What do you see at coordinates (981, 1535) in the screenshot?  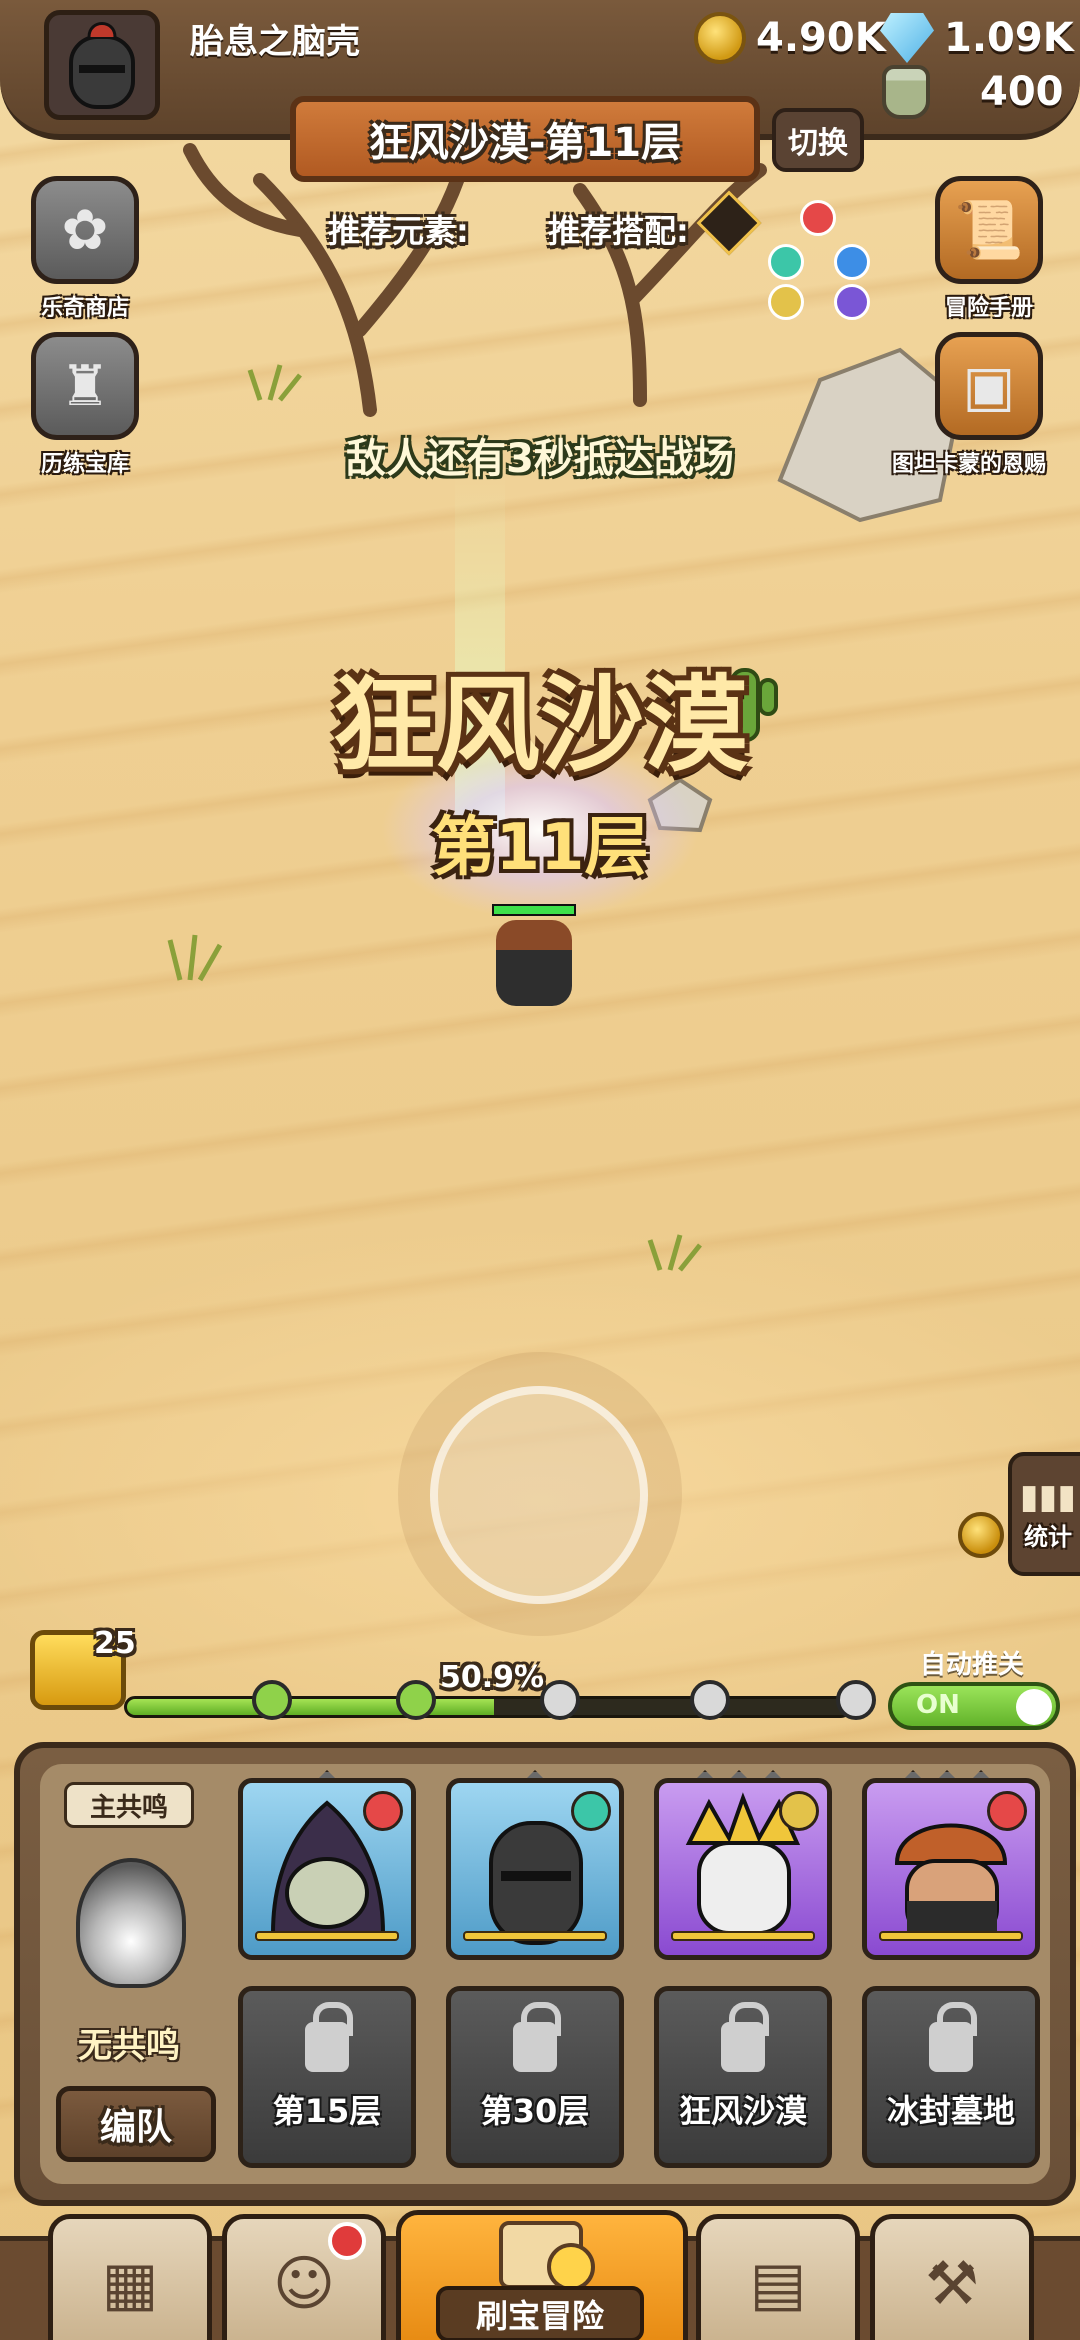 I see `stats-coin-icon` at bounding box center [981, 1535].